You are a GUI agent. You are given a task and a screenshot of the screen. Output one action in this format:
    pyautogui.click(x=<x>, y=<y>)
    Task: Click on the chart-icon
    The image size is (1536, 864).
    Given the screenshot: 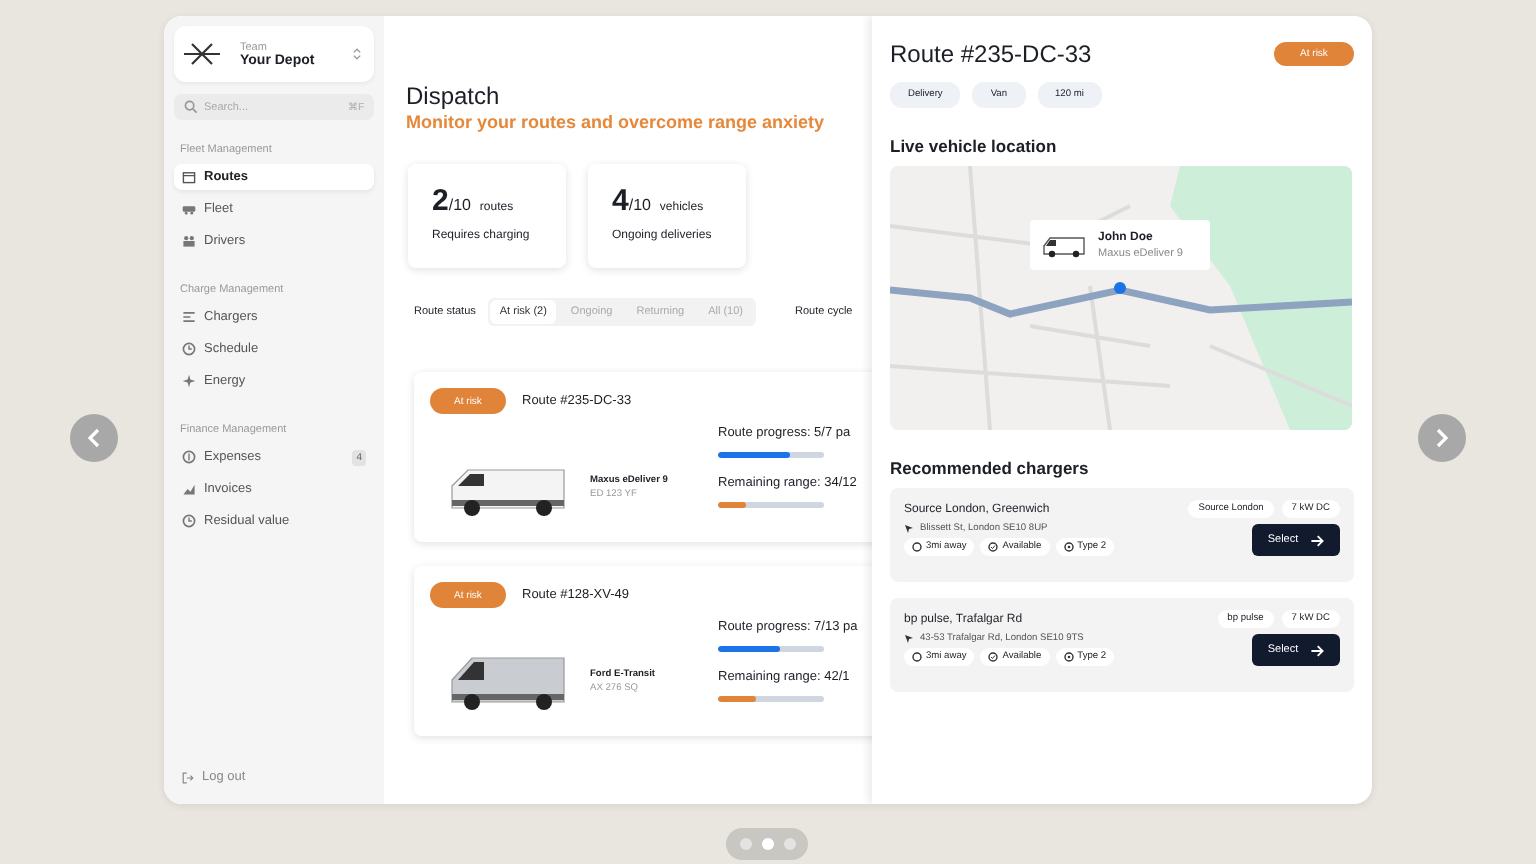 What is the action you would take?
    pyautogui.click(x=189, y=489)
    